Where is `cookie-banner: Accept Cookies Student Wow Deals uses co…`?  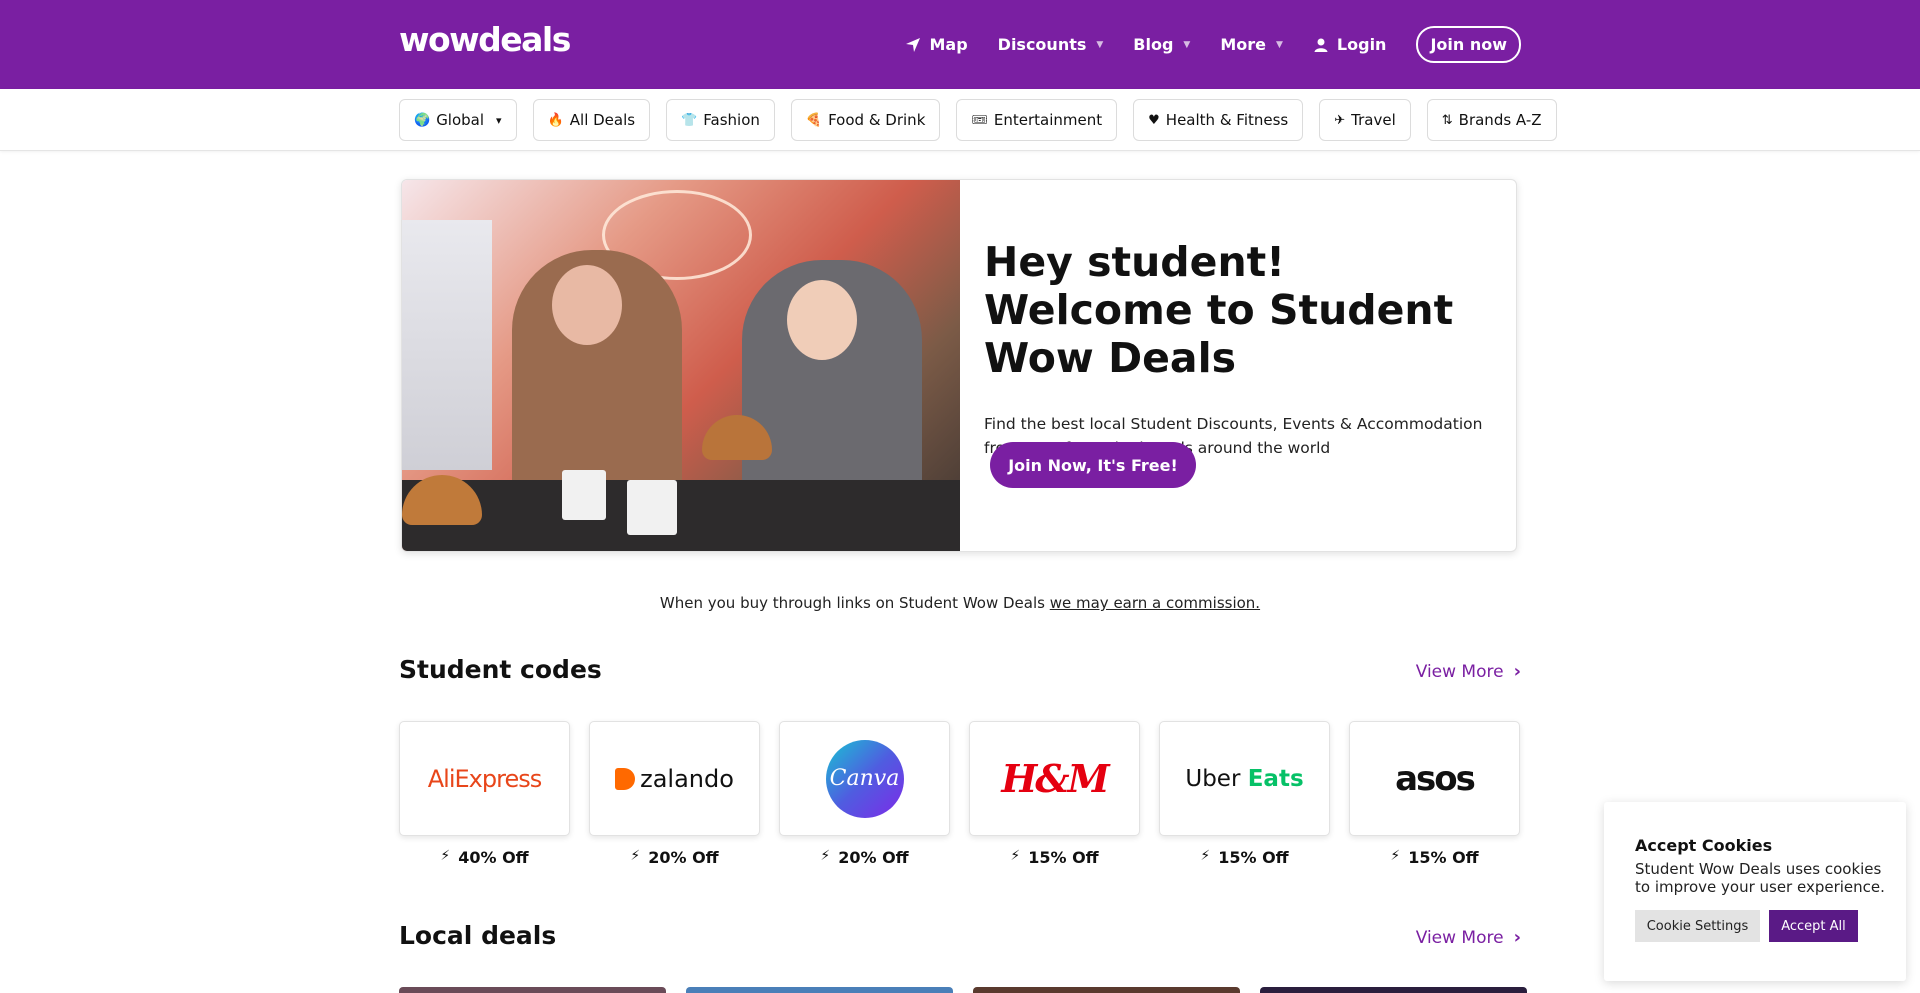 cookie-banner: Accept Cookies Student Wow Deals uses co… is located at coordinates (1755, 891).